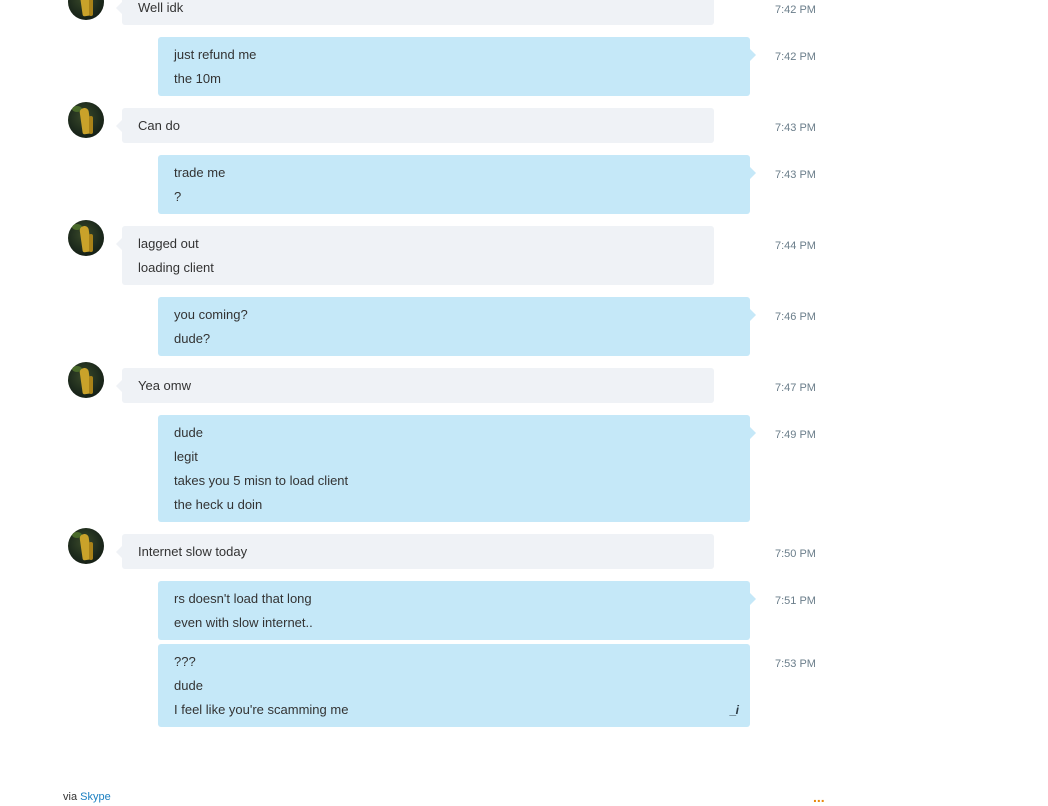 The height and width of the screenshot is (806, 1048). Describe the element at coordinates (168, 243) in the screenshot. I see `message-line: lagged out` at that location.